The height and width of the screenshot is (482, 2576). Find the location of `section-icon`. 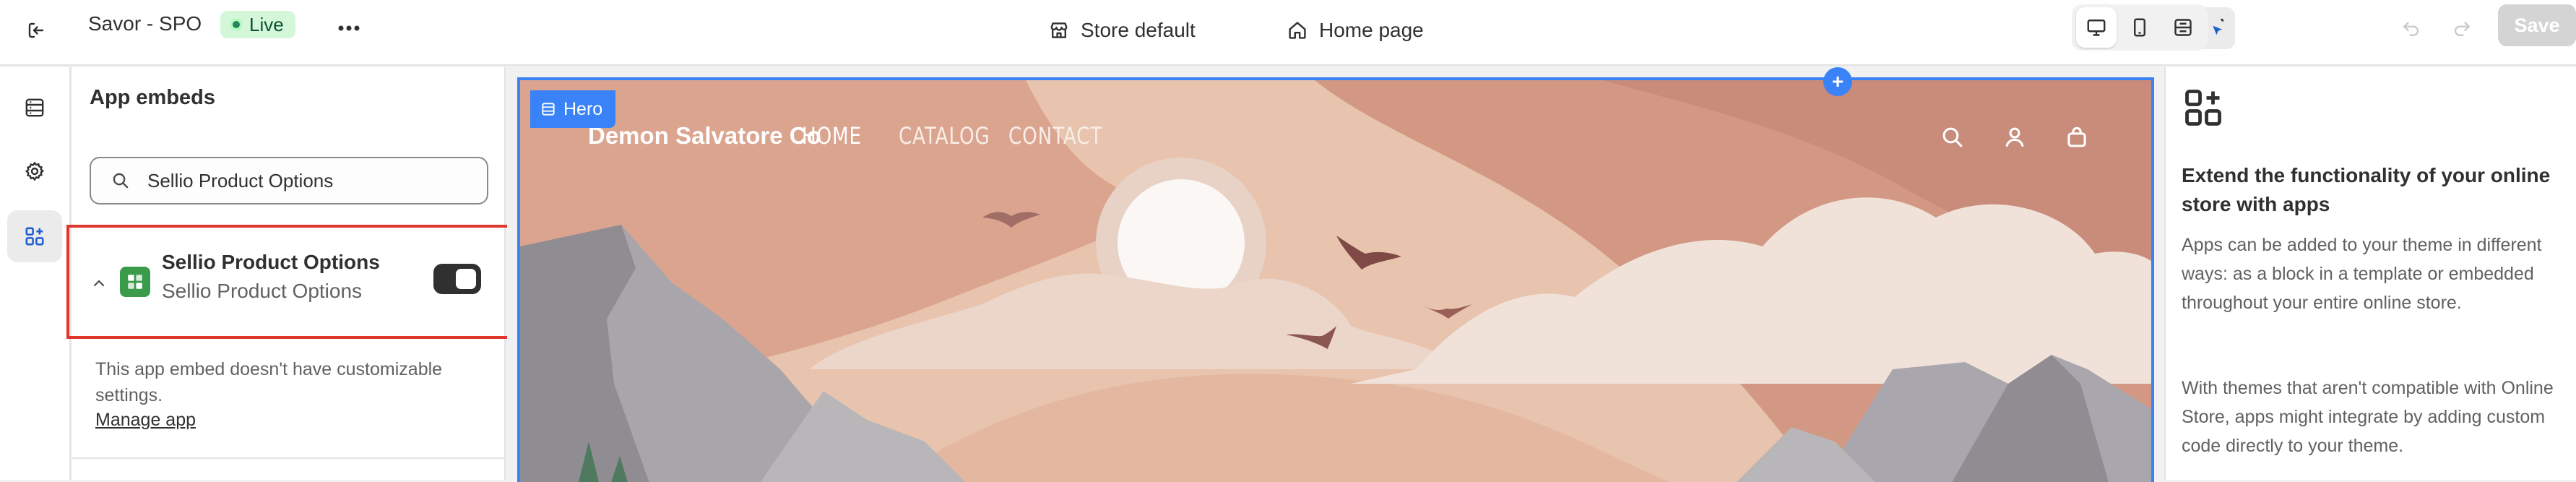

section-icon is located at coordinates (548, 110).